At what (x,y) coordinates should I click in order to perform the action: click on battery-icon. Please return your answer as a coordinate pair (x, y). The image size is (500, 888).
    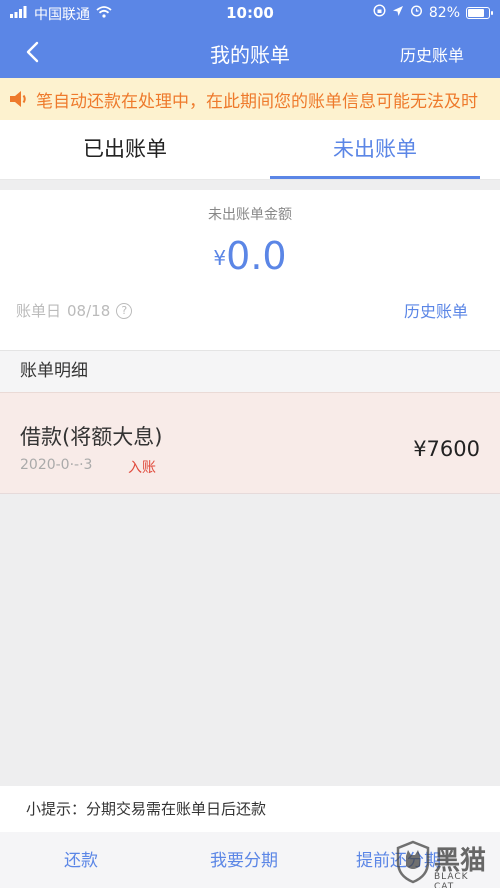
    Looking at the image, I should click on (479, 12).